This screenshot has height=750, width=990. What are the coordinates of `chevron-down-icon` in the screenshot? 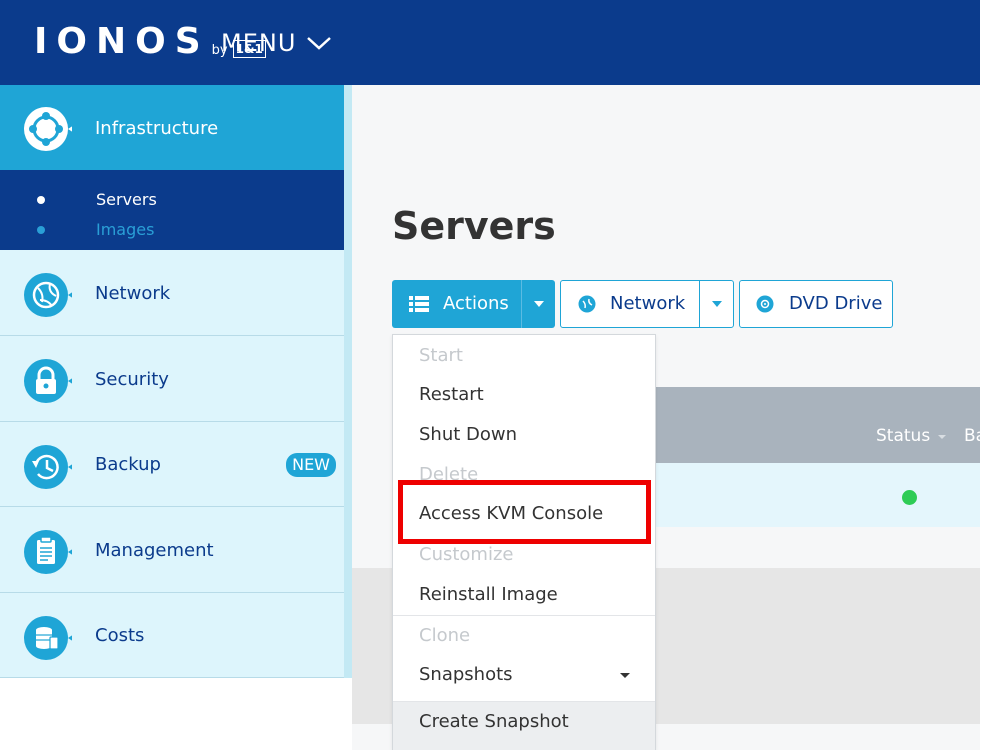 It's located at (319, 43).